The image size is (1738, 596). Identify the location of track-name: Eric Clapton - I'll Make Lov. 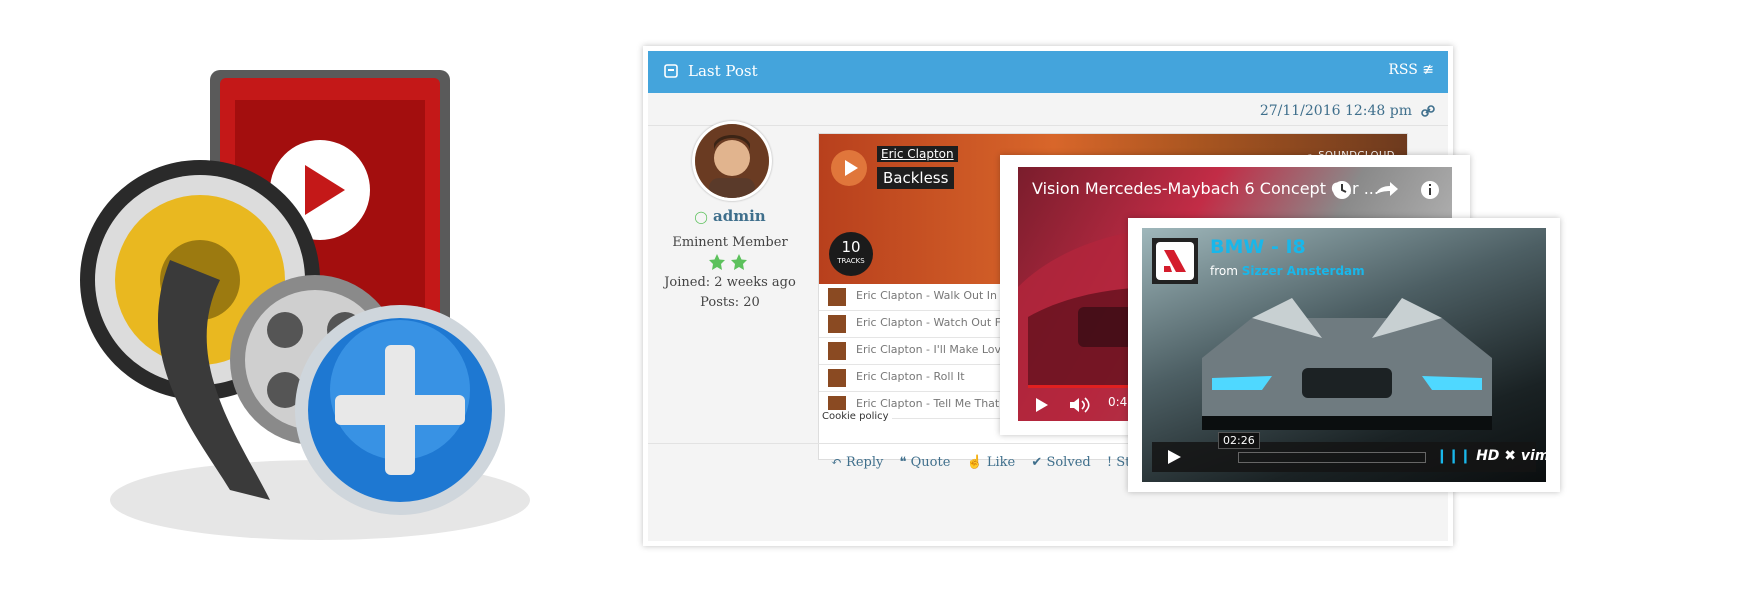
(929, 349).